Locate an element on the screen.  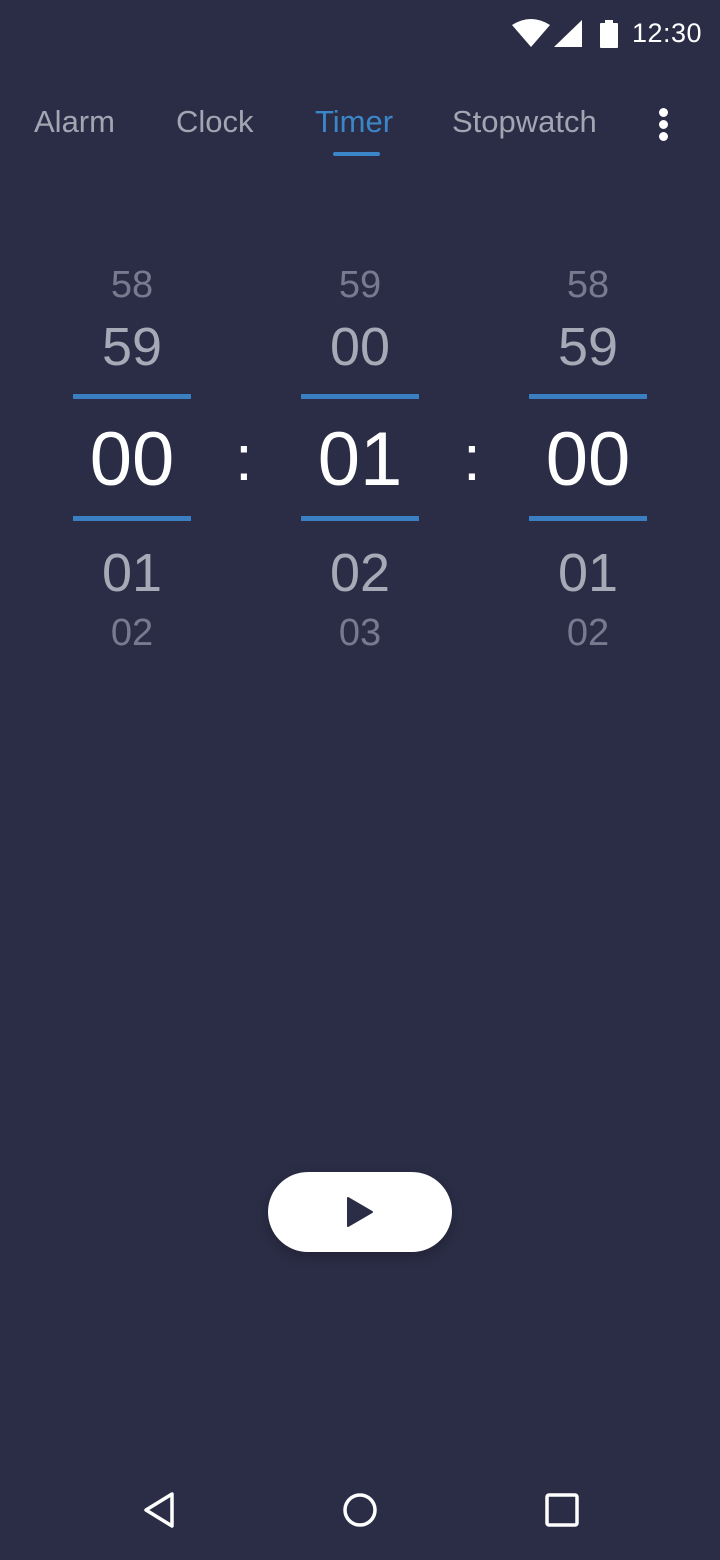
recents-icon is located at coordinates (562, 1510).